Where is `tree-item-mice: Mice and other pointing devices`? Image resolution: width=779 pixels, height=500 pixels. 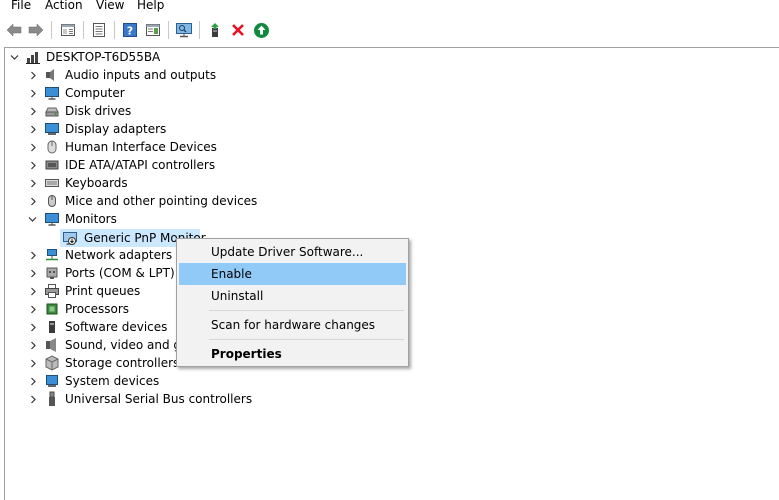 tree-item-mice: Mice and other pointing devices is located at coordinates (161, 201).